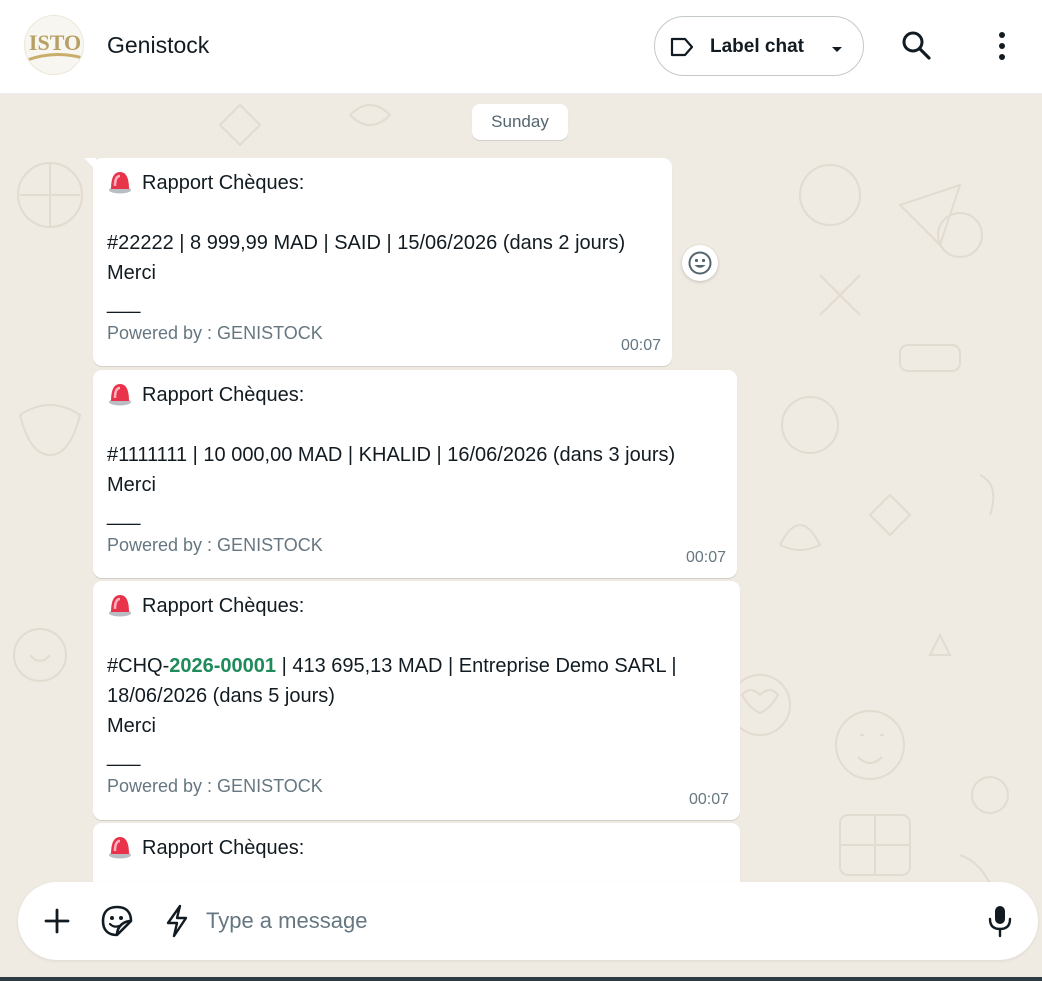  What do you see at coordinates (90, 164) in the screenshot?
I see `bubble-tail` at bounding box center [90, 164].